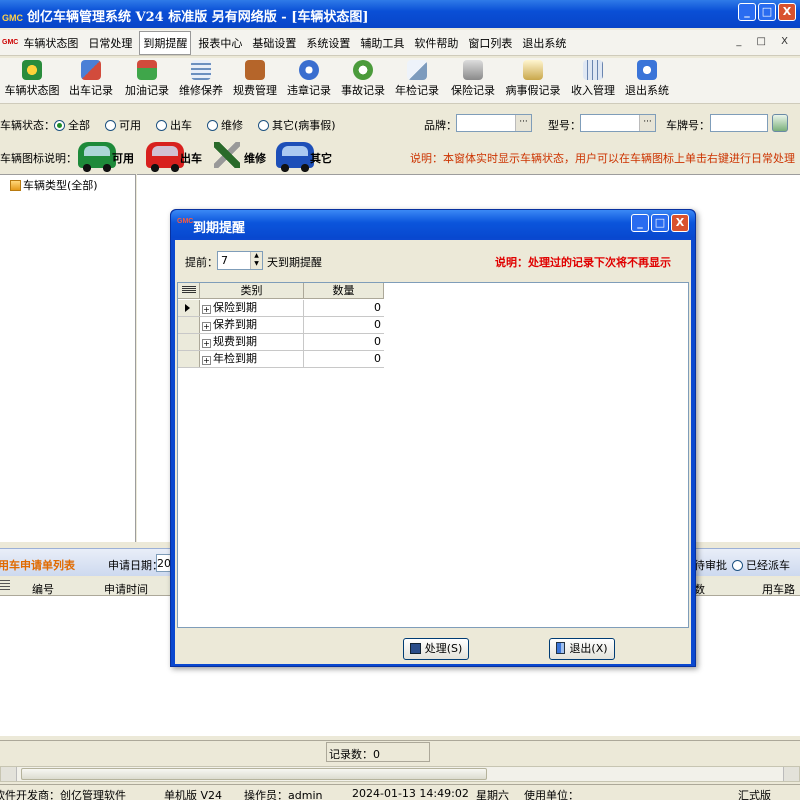 Image resolution: width=800 pixels, height=800 pixels. I want to click on toolbar-leave-button: 病事假记录, so click(533, 79).